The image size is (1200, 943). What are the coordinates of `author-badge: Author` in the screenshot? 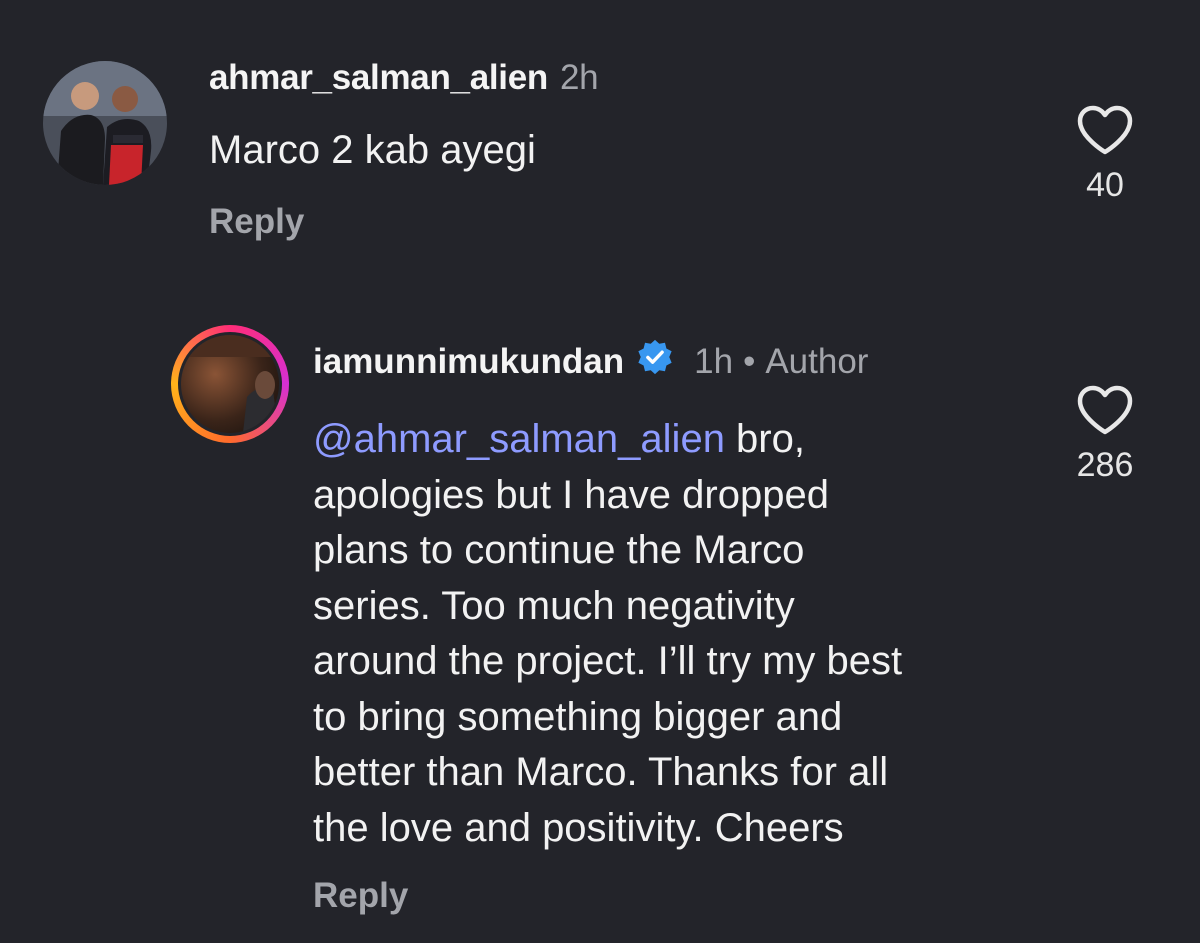 It's located at (817, 361).